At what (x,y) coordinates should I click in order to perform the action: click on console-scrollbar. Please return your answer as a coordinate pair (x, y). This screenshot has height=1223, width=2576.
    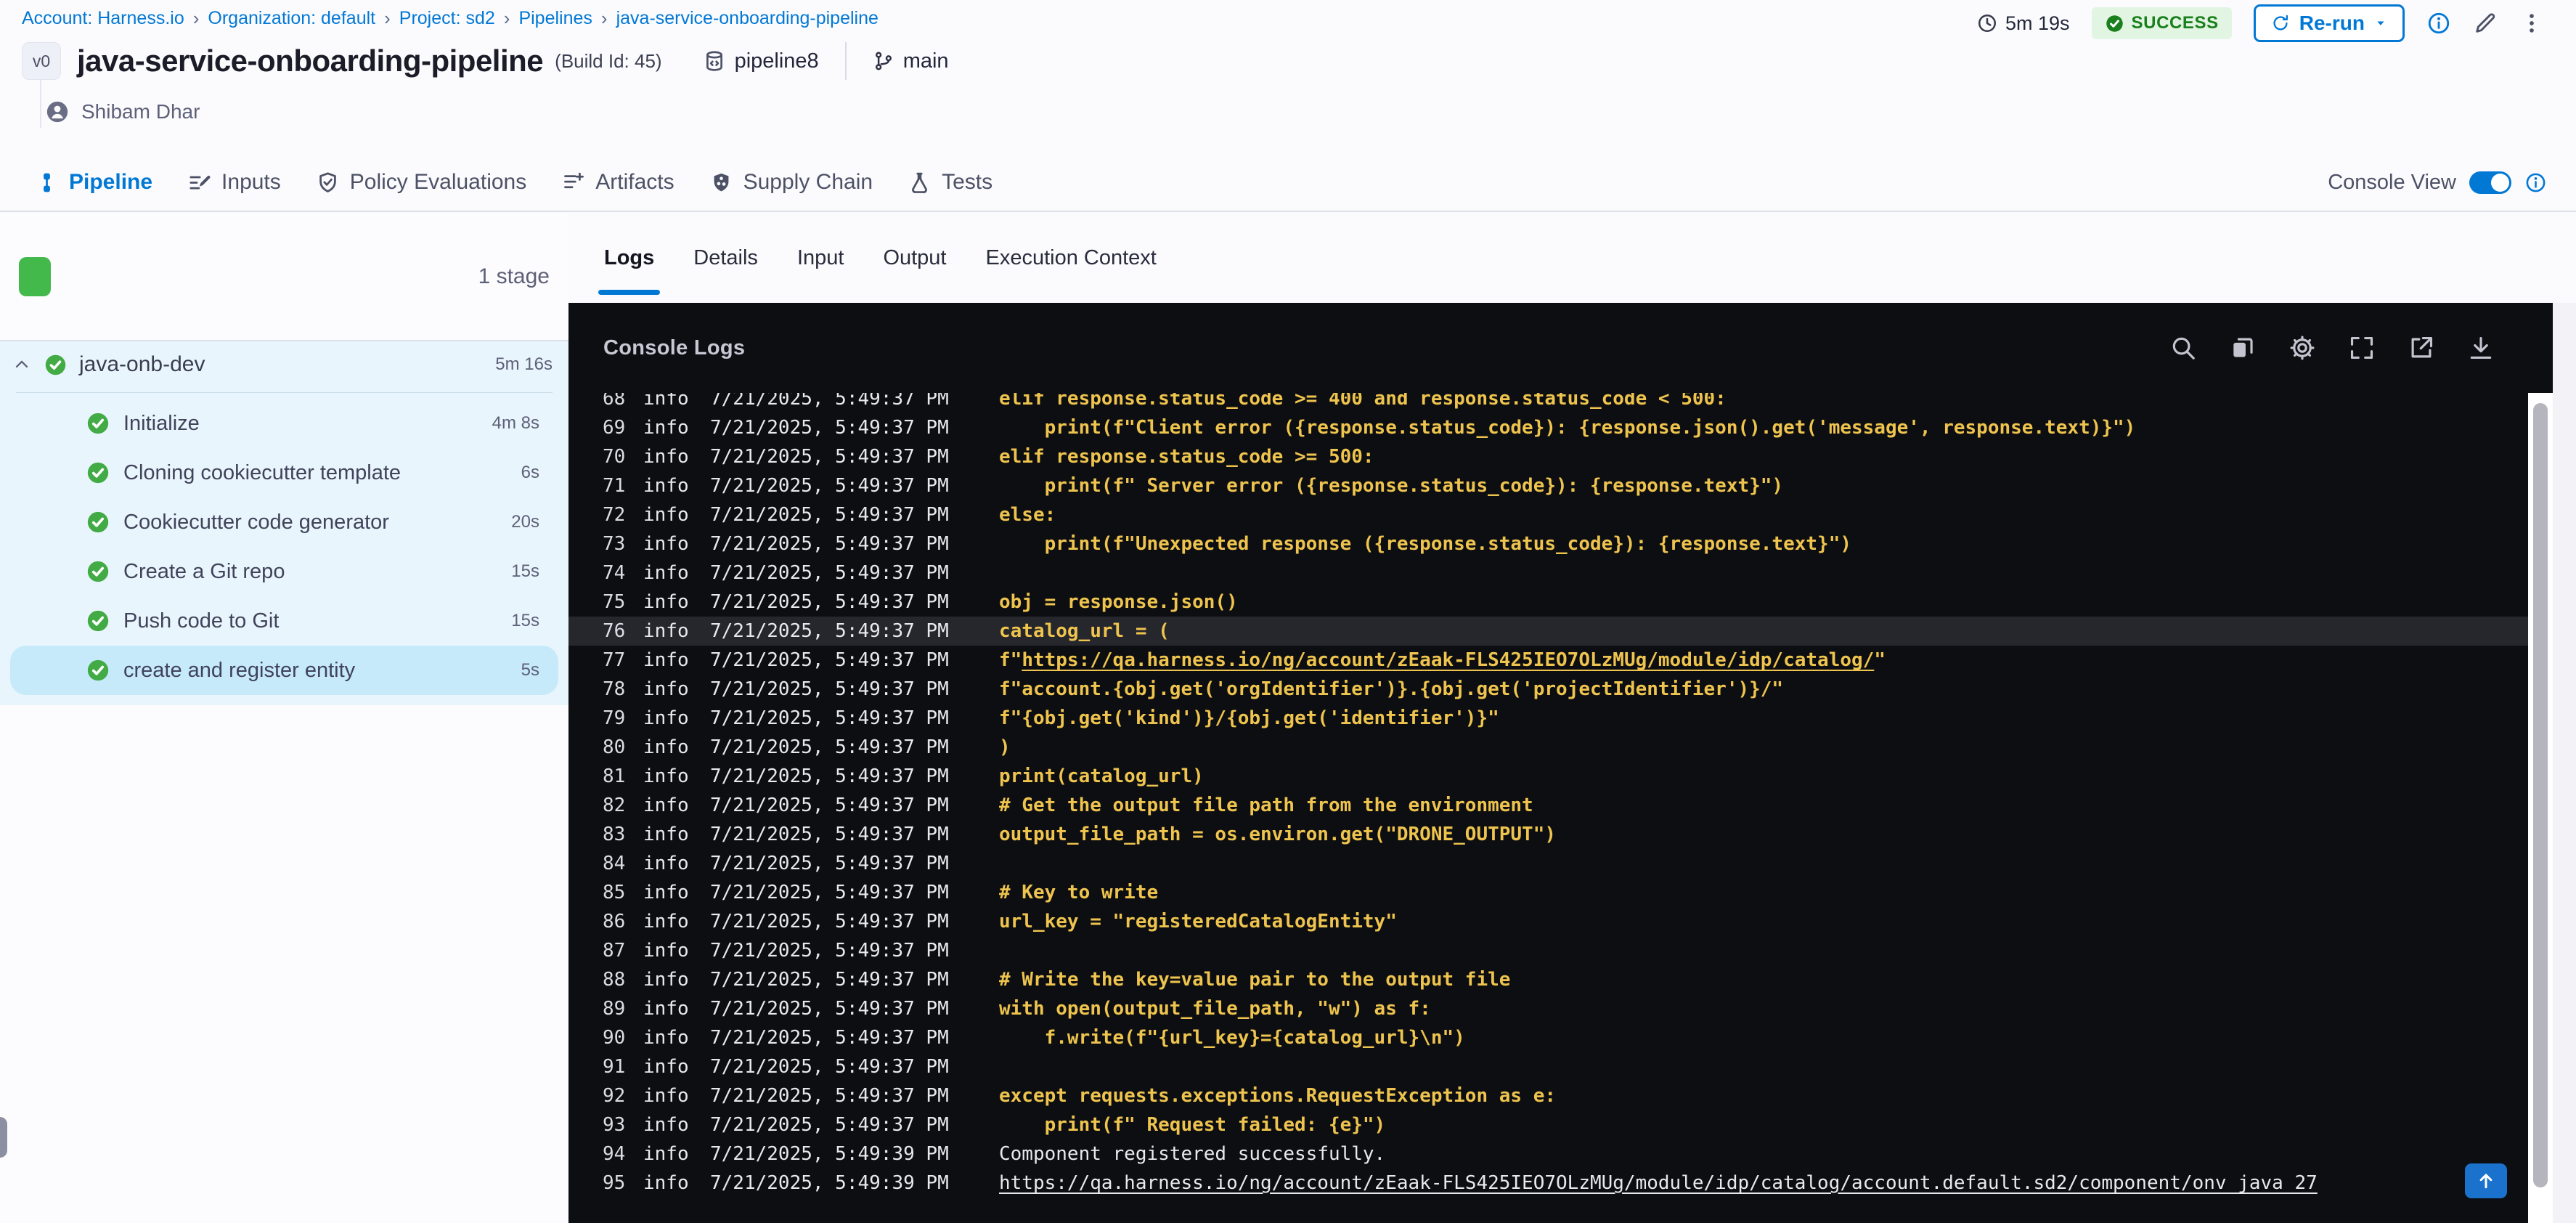
    Looking at the image, I should click on (2540, 808).